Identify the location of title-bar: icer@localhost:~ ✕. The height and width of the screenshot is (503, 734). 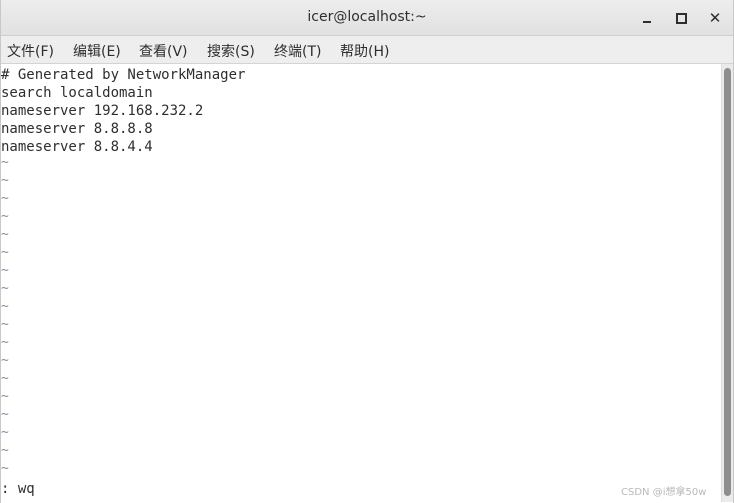
(367, 18).